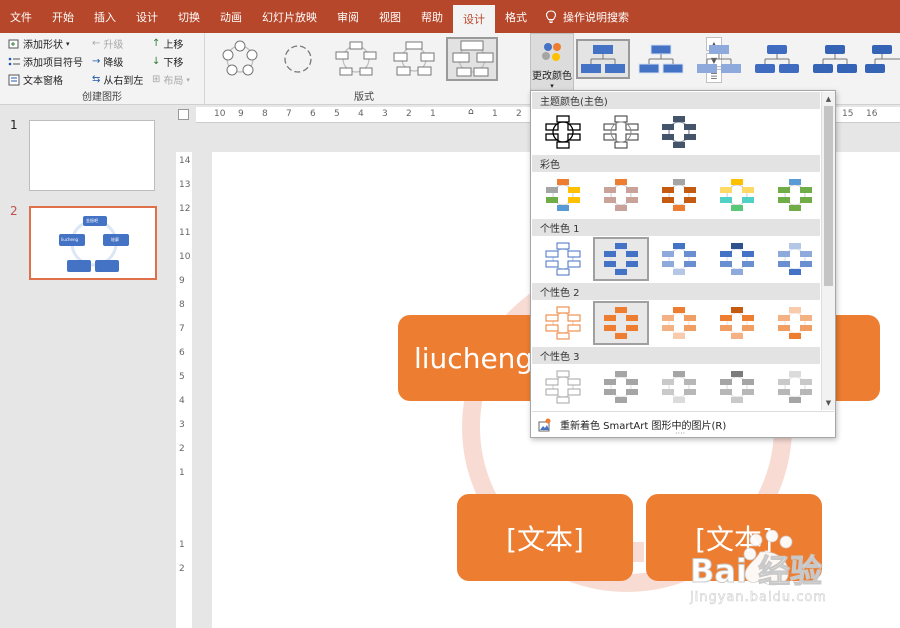  I want to click on ruler-mark: 9, so click(182, 281).